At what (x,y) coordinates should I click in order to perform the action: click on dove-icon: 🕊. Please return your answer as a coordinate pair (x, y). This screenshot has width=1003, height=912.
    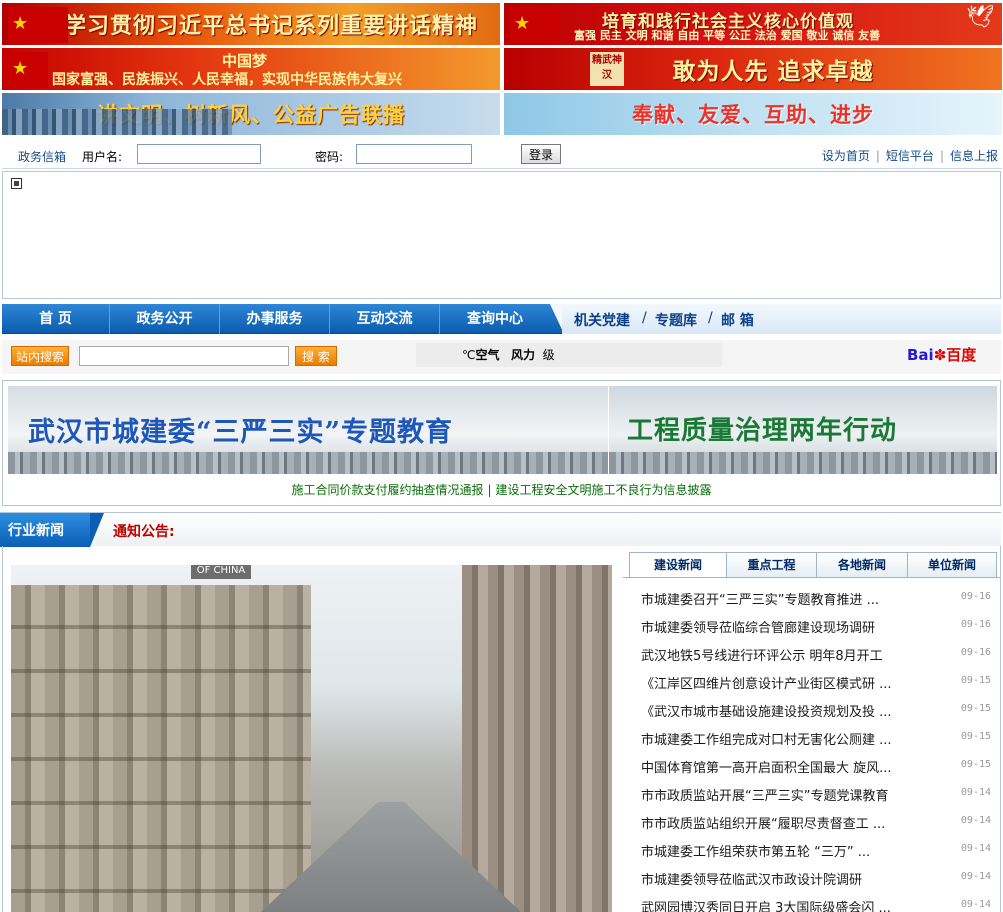
    Looking at the image, I should click on (980, 17).